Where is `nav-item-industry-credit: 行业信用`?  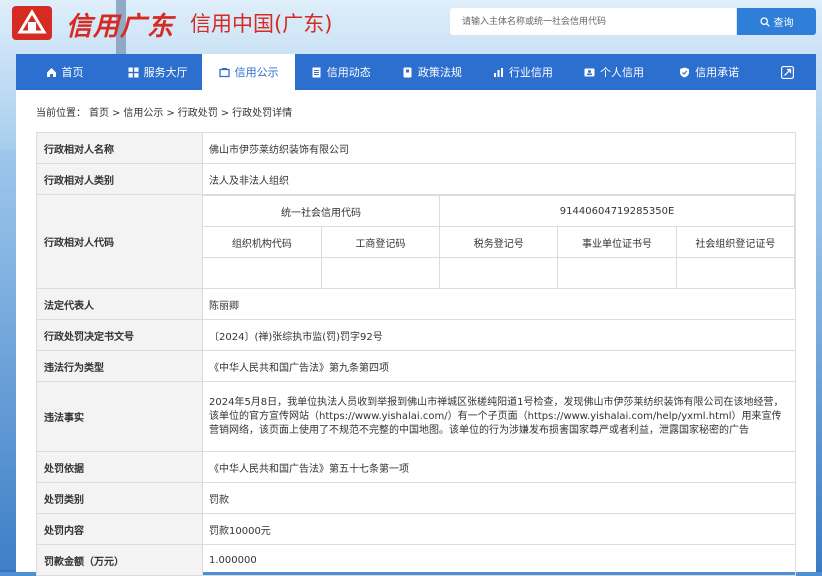 nav-item-industry-credit: 行业信用 is located at coordinates (522, 72).